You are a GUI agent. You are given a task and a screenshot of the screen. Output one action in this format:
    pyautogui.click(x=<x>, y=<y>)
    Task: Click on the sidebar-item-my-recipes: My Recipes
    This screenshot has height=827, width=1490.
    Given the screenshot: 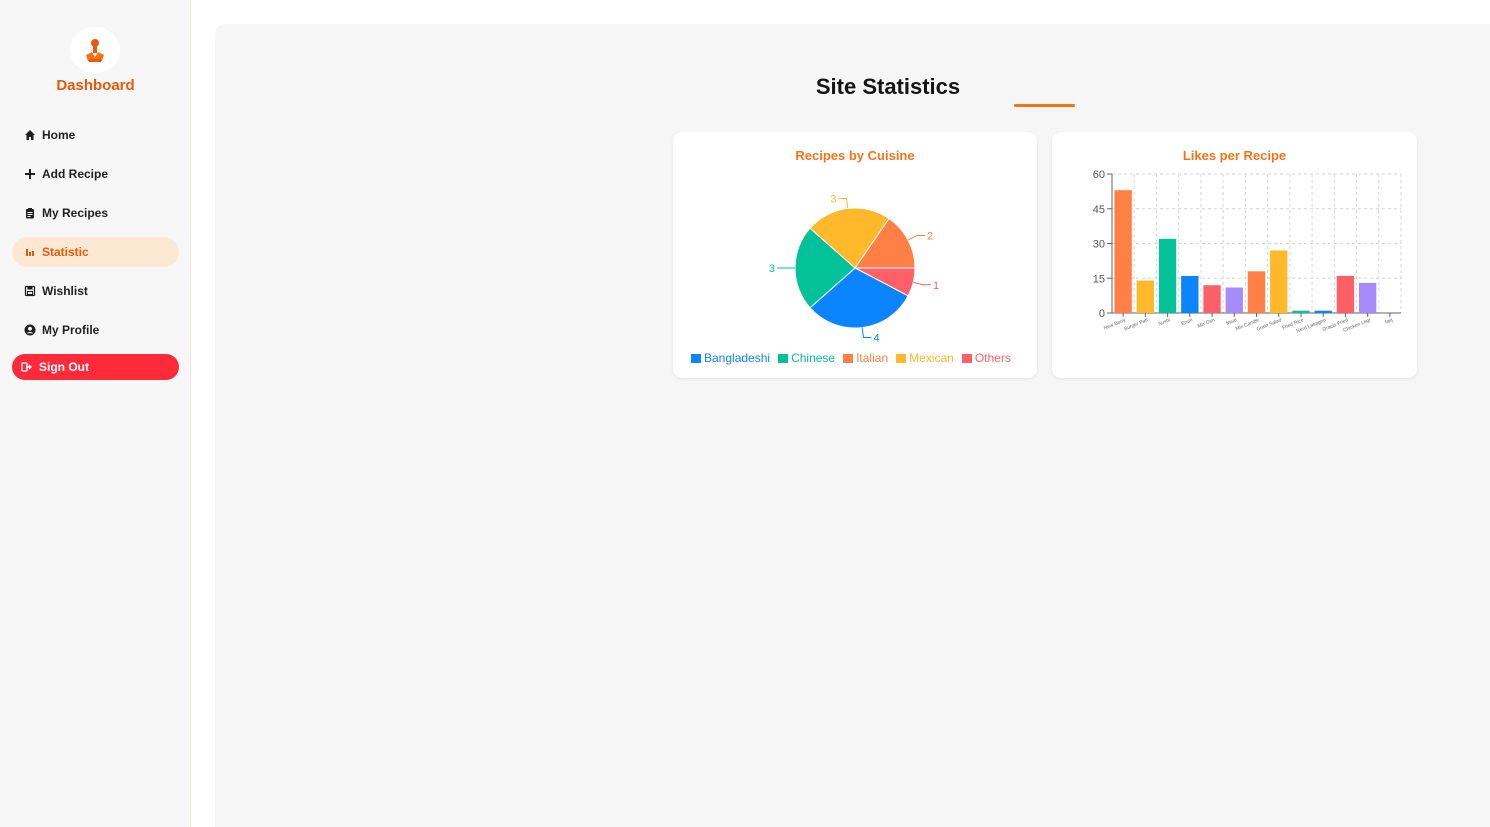 What is the action you would take?
    pyautogui.click(x=95, y=213)
    